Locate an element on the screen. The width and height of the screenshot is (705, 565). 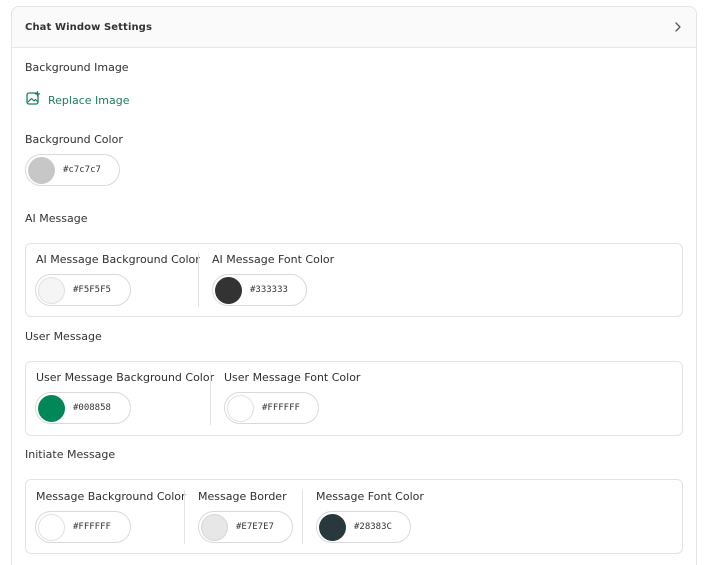
initiate-message-bg-label: Message Background Color is located at coordinates (111, 496).